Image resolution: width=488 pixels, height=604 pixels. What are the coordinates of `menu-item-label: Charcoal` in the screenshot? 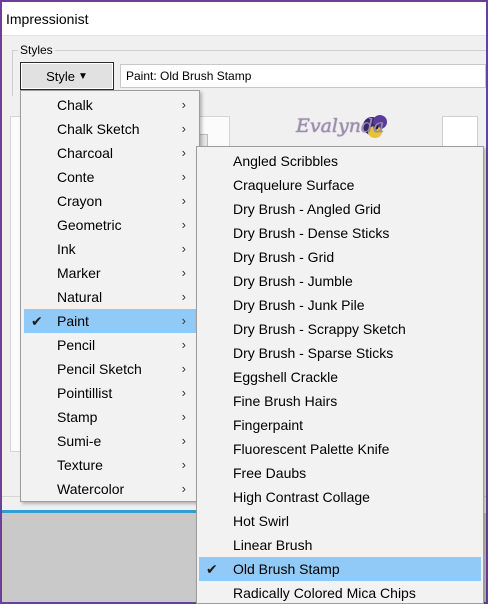 It's located at (85, 153).